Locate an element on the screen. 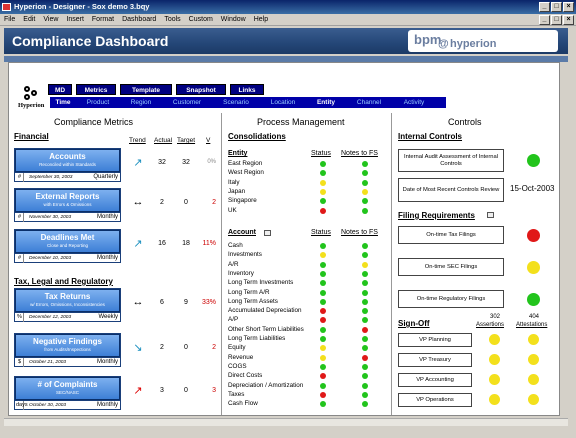  tab-channel: Channel is located at coordinates (369, 102).